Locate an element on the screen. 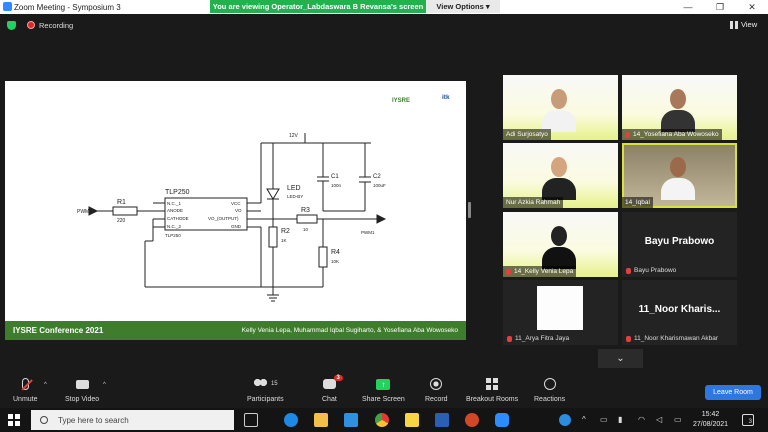 Image resolution: width=768 pixels, height=432 pixels. notification-center-icon: 3 is located at coordinates (748, 420).